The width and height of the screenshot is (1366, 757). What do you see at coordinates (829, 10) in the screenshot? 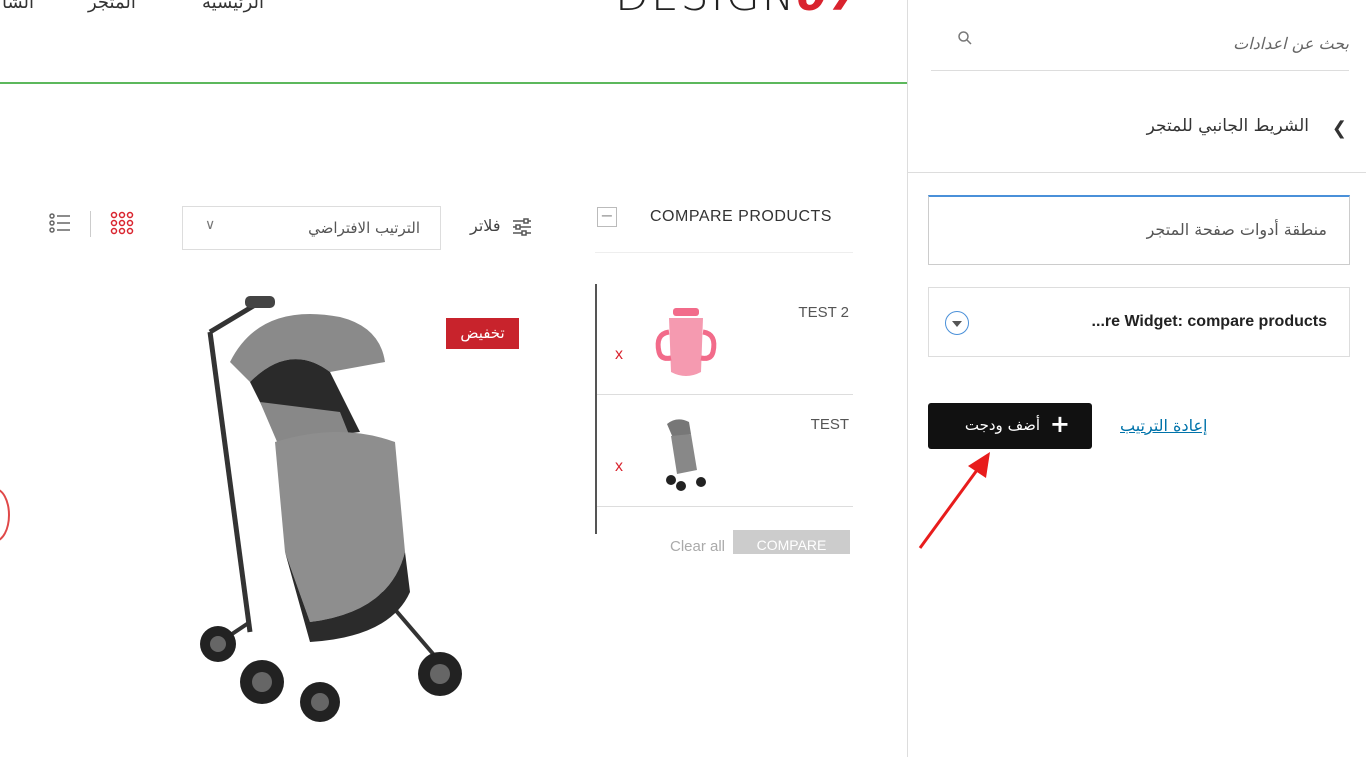
I see `logo-accent: 07` at bounding box center [829, 10].